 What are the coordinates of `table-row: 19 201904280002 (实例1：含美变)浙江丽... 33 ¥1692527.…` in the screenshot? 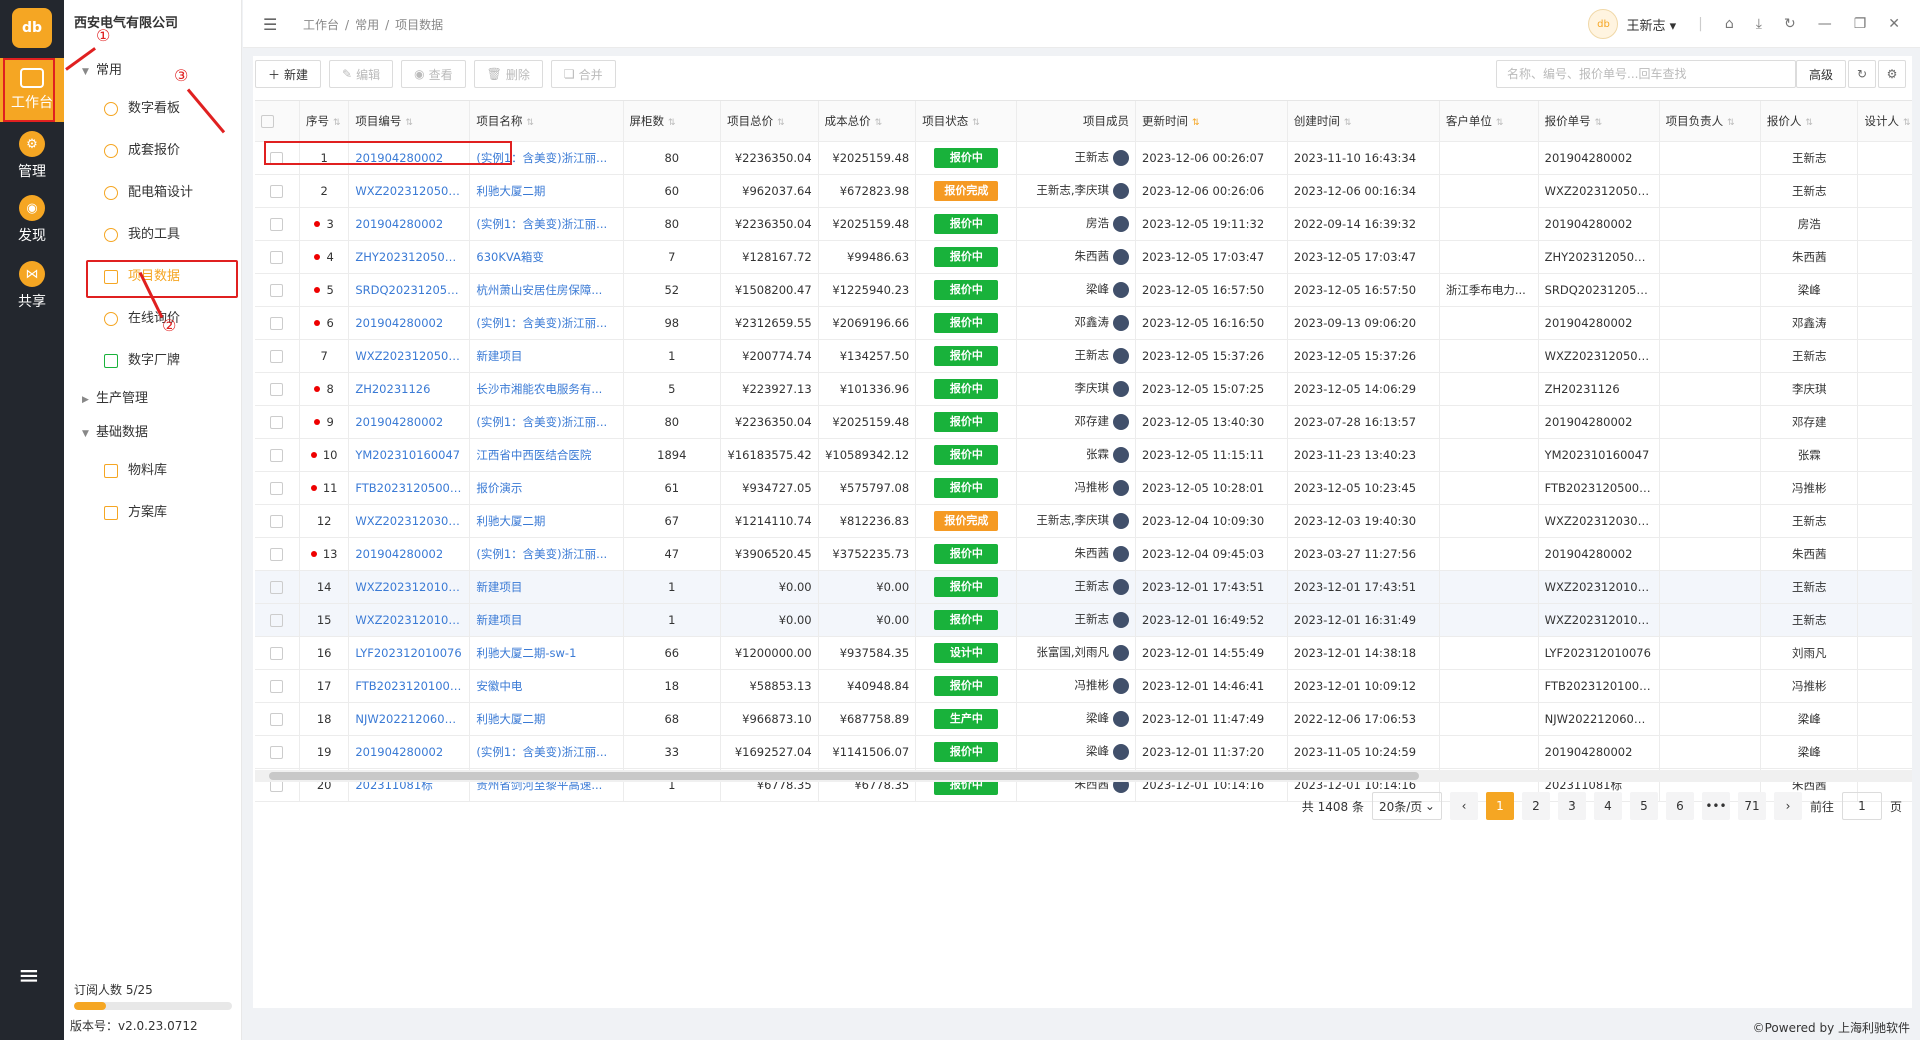 It's located at (1083, 752).